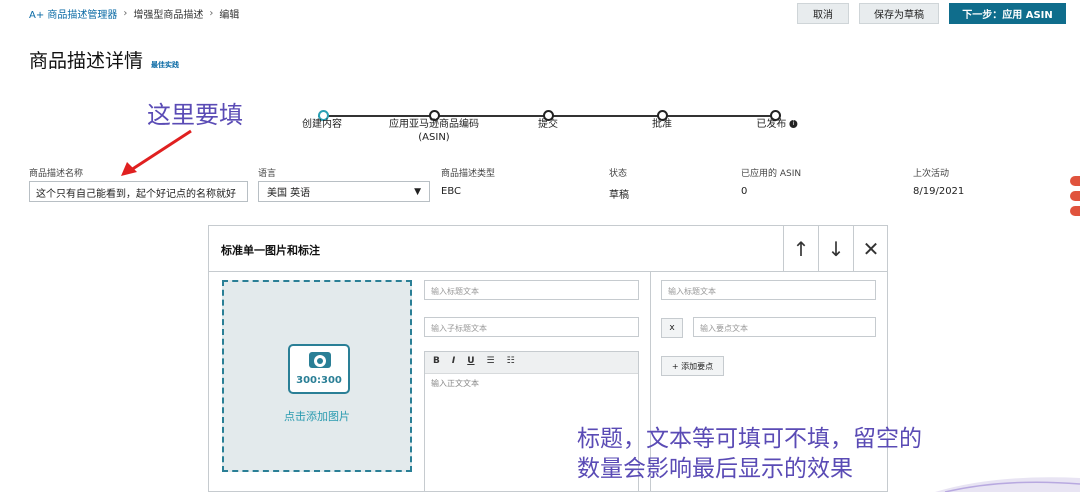 The image size is (1080, 492). I want to click on annotation-fill-here: 这里要填, so click(195, 115).